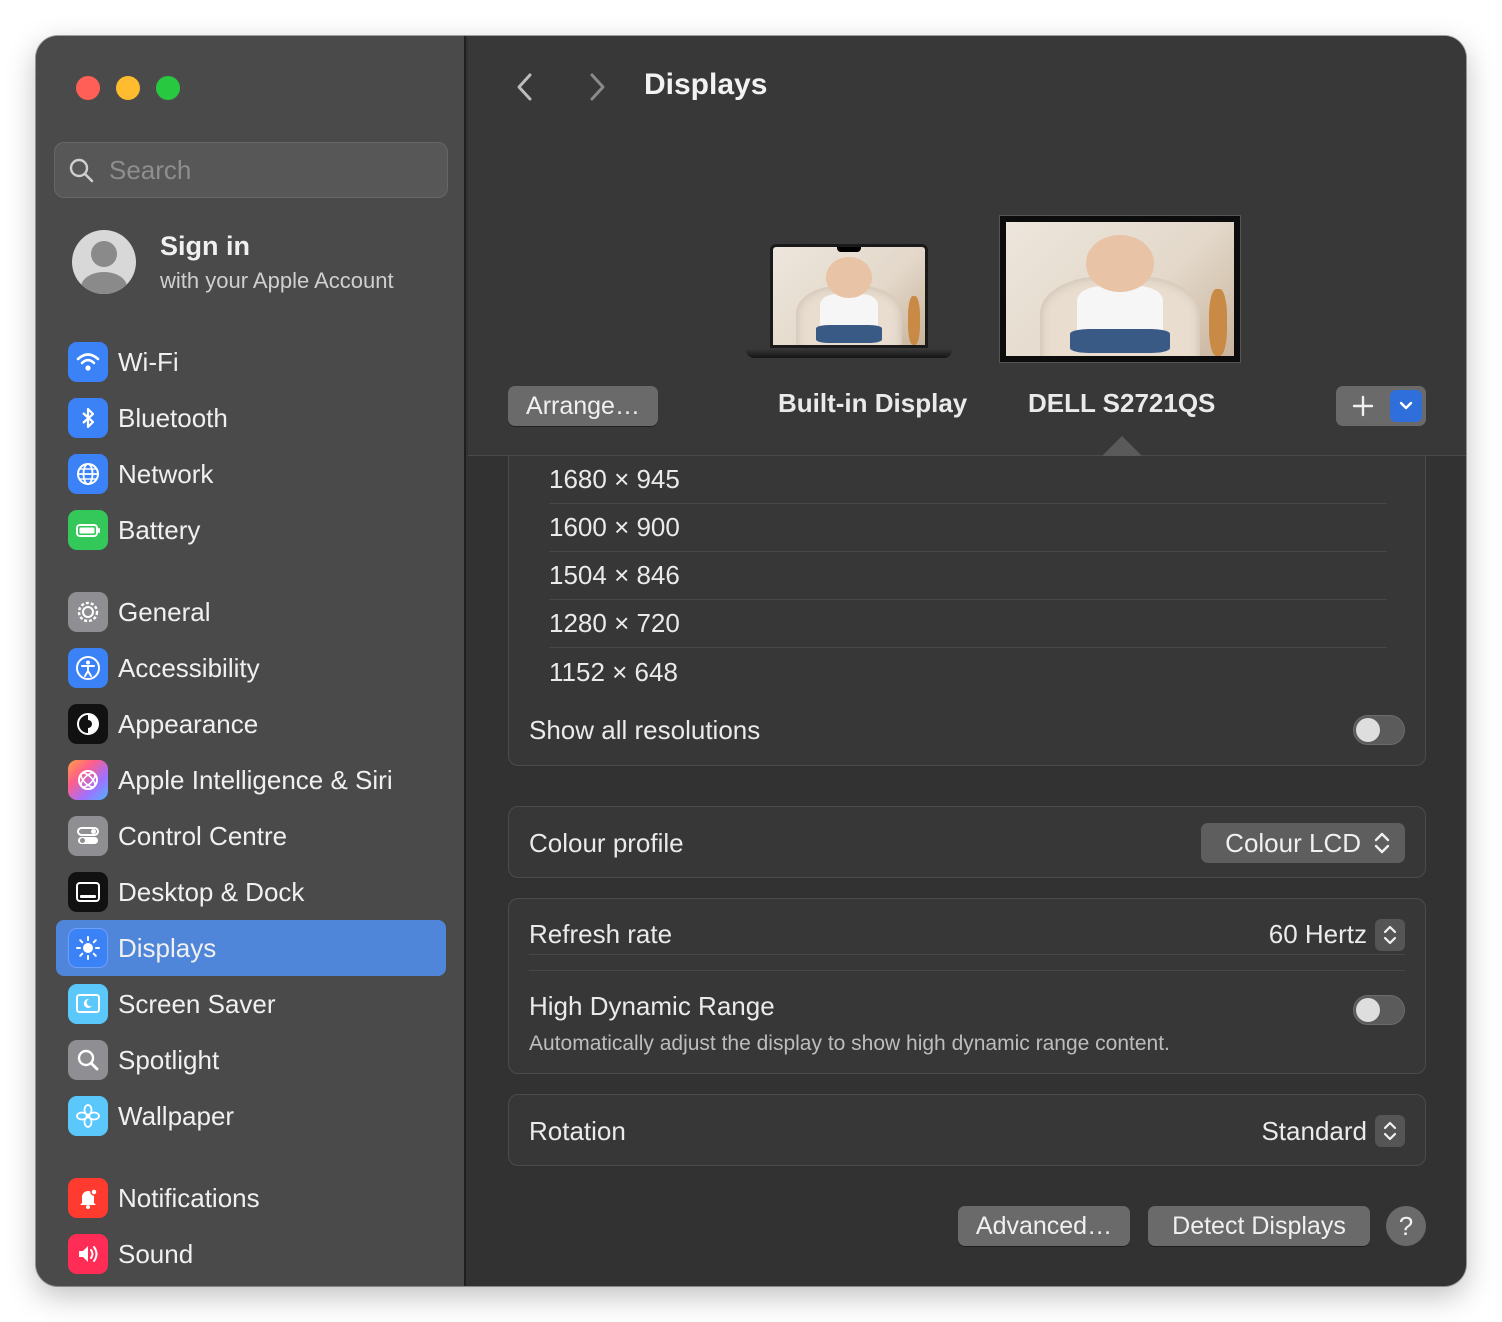 The image size is (1502, 1322). I want to click on hdr-label: High Dynamic Range, so click(652, 1006).